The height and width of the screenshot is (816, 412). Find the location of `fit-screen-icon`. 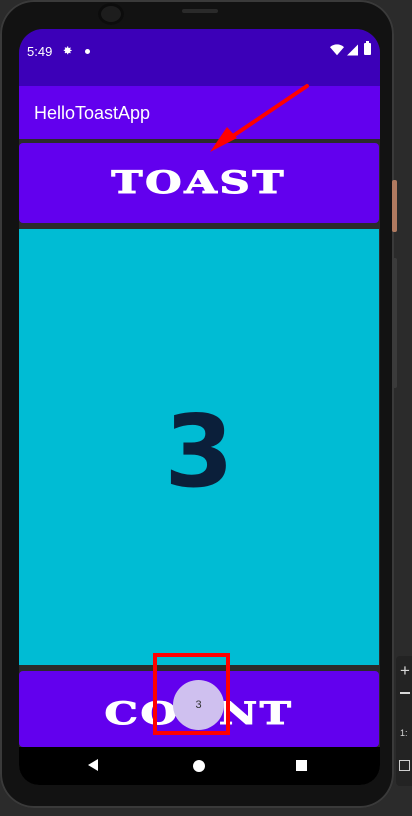

fit-screen-icon is located at coordinates (404, 765).